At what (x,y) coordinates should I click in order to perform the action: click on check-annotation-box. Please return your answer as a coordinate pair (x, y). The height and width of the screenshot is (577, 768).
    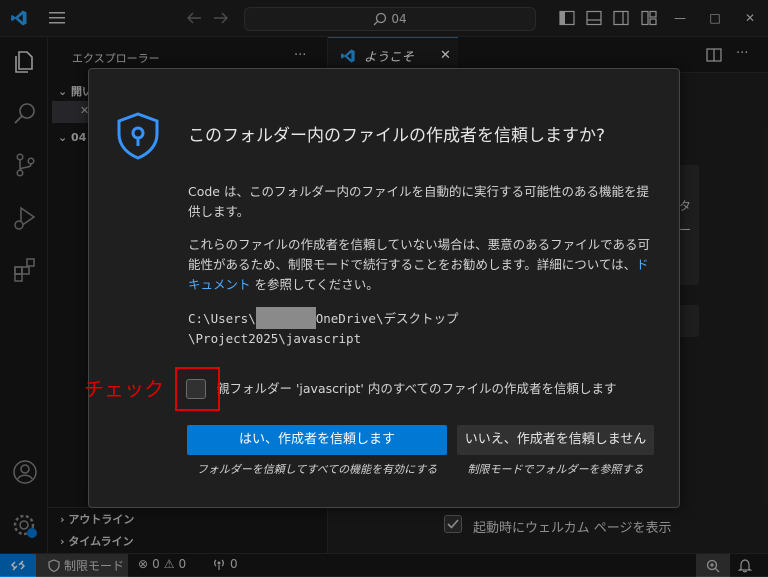
    Looking at the image, I should click on (197, 389).